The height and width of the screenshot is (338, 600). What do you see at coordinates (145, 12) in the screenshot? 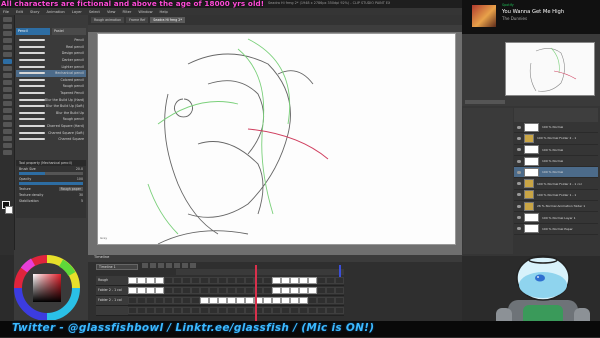
I see `menu-window: Window` at bounding box center [145, 12].